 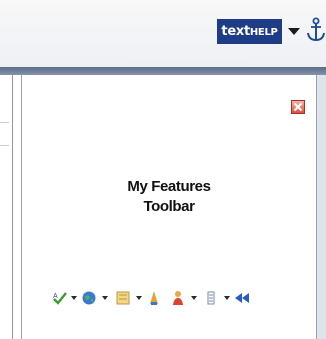 I want to click on dictionary-icon, so click(x=123, y=298).